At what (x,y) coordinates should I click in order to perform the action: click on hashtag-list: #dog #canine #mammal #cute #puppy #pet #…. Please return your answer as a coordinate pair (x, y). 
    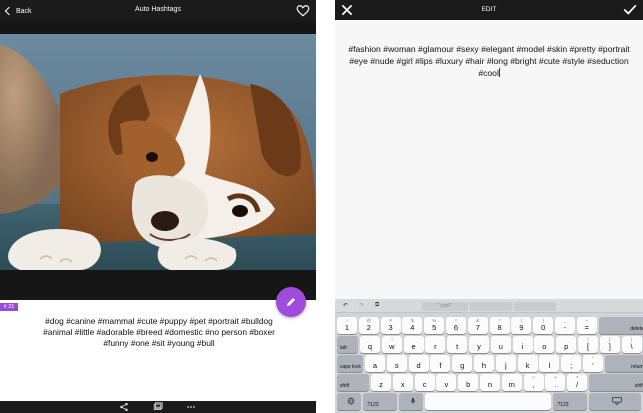
    Looking at the image, I should click on (159, 332).